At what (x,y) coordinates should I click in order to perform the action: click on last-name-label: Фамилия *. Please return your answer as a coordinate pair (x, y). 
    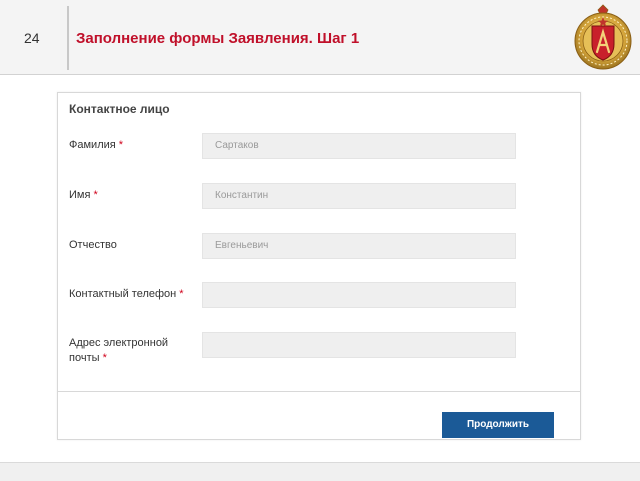
    Looking at the image, I should click on (131, 145).